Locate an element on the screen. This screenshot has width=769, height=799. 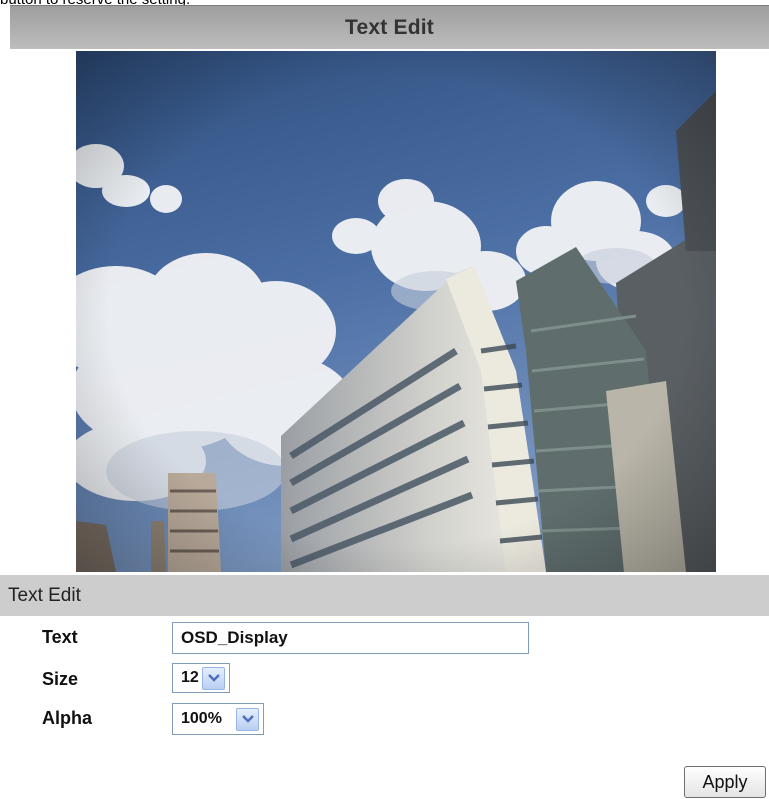
section-header: Text Edit is located at coordinates (384, 595).